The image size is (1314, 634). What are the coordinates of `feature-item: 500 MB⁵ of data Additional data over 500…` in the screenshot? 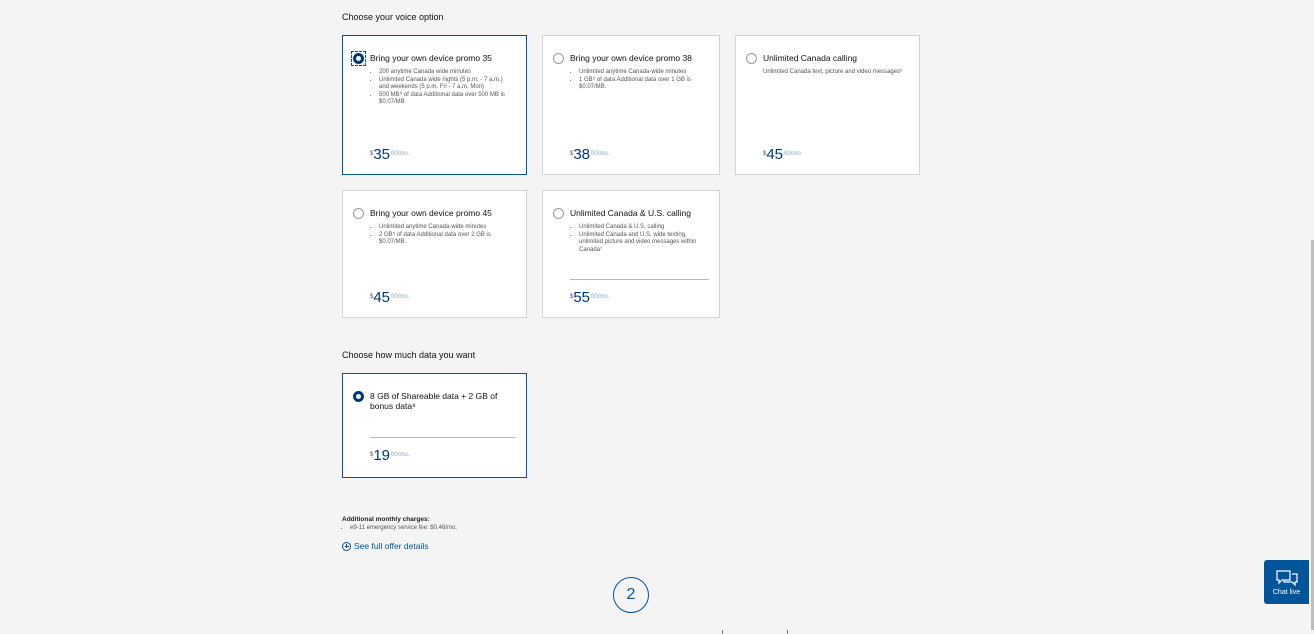 It's located at (445, 99).